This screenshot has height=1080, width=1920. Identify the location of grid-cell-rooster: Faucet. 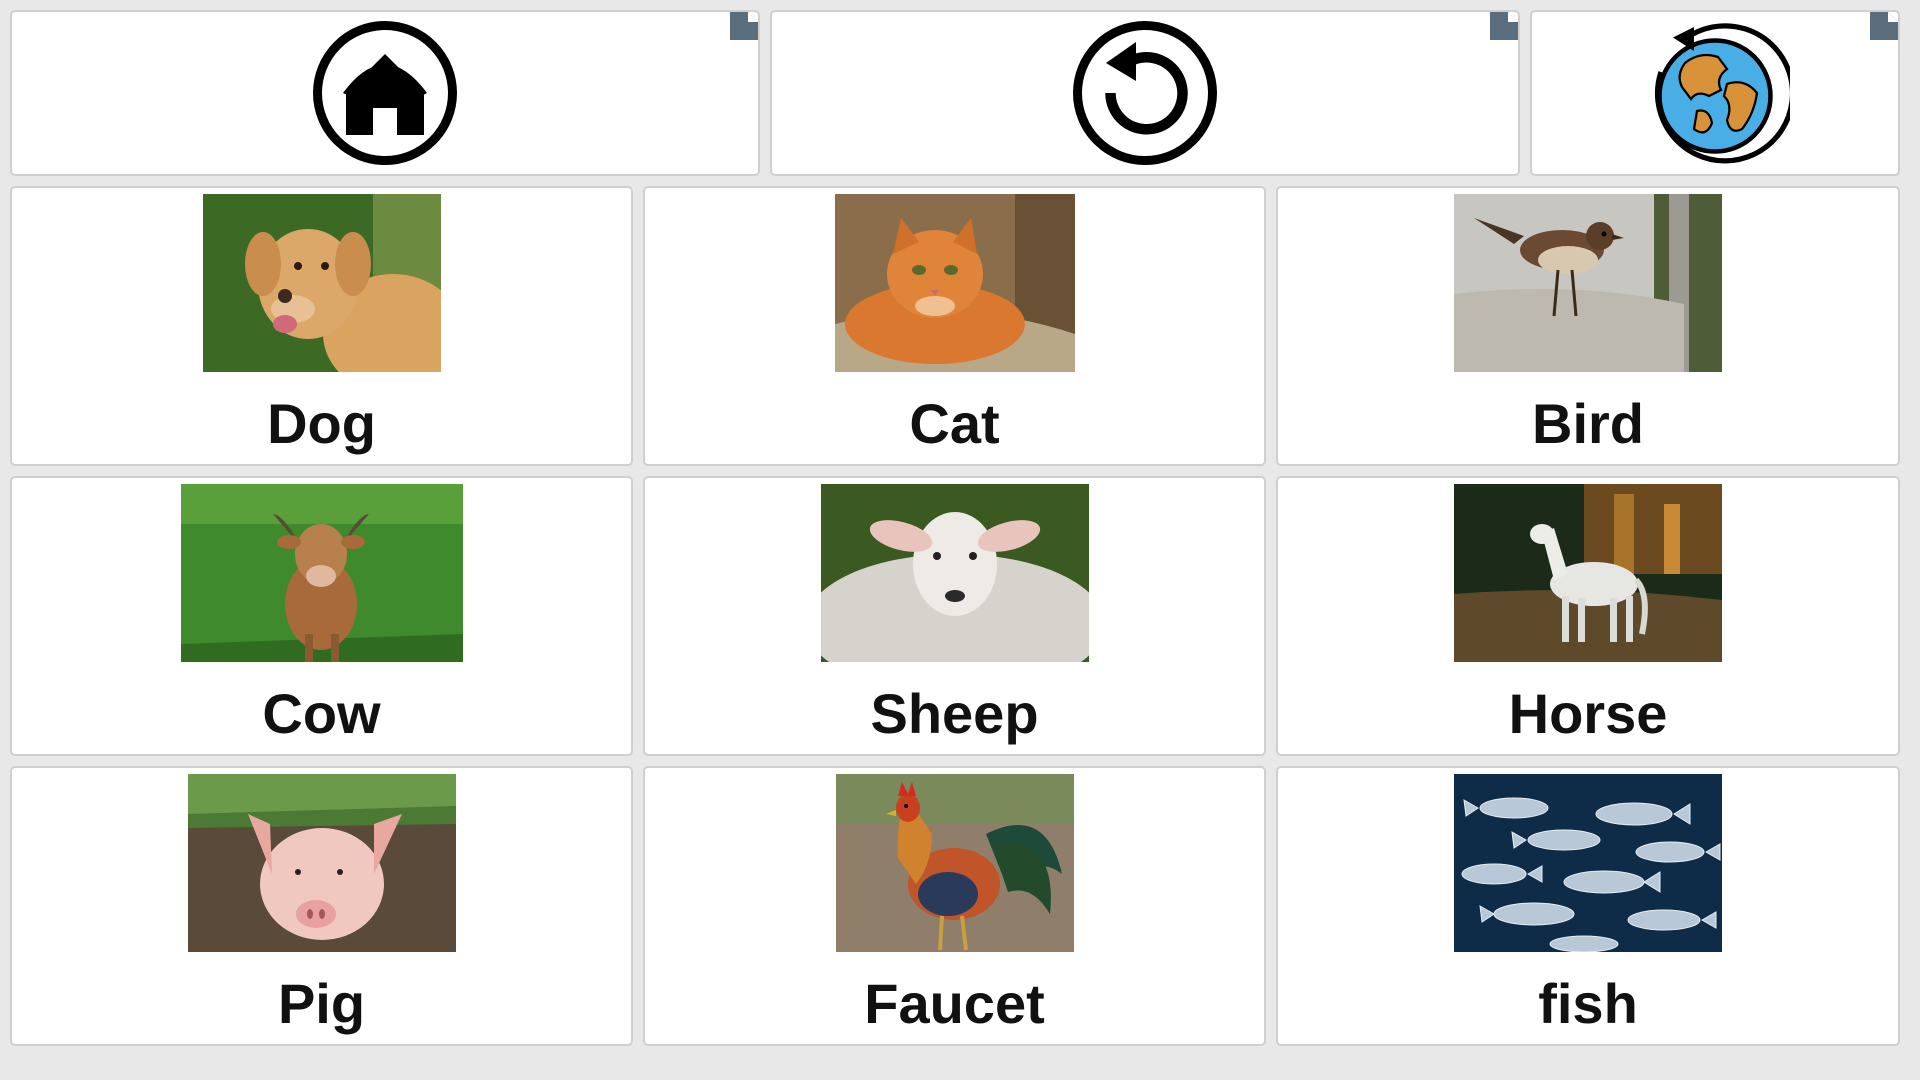
(954, 906).